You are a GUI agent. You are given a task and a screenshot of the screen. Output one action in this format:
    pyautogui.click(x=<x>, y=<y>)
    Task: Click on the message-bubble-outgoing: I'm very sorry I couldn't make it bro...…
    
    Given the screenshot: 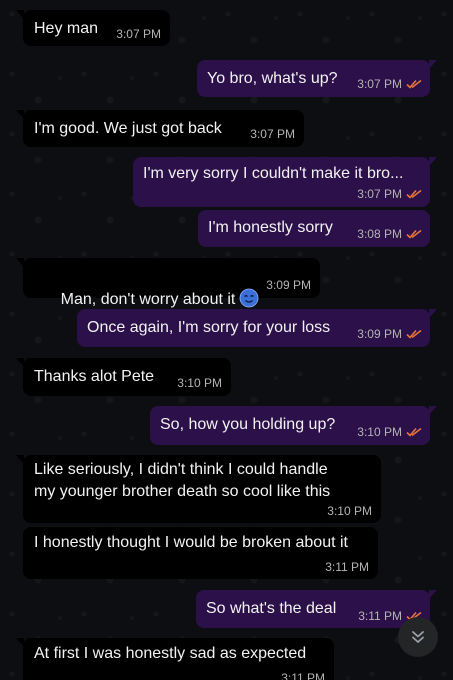 What is the action you would take?
    pyautogui.click(x=285, y=182)
    